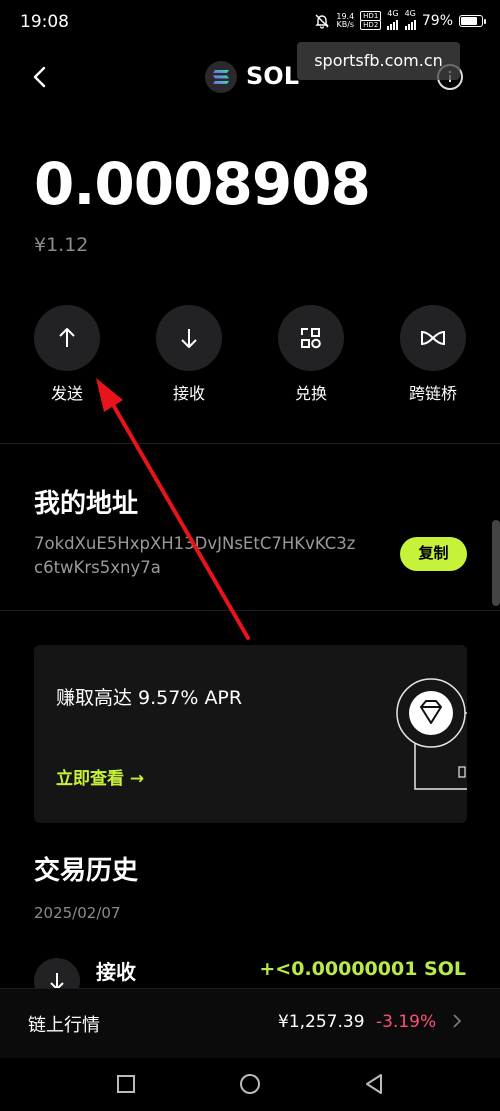 The height and width of the screenshot is (1111, 500). What do you see at coordinates (321, 1022) in the screenshot?
I see `market-price: ¥1,257.39` at bounding box center [321, 1022].